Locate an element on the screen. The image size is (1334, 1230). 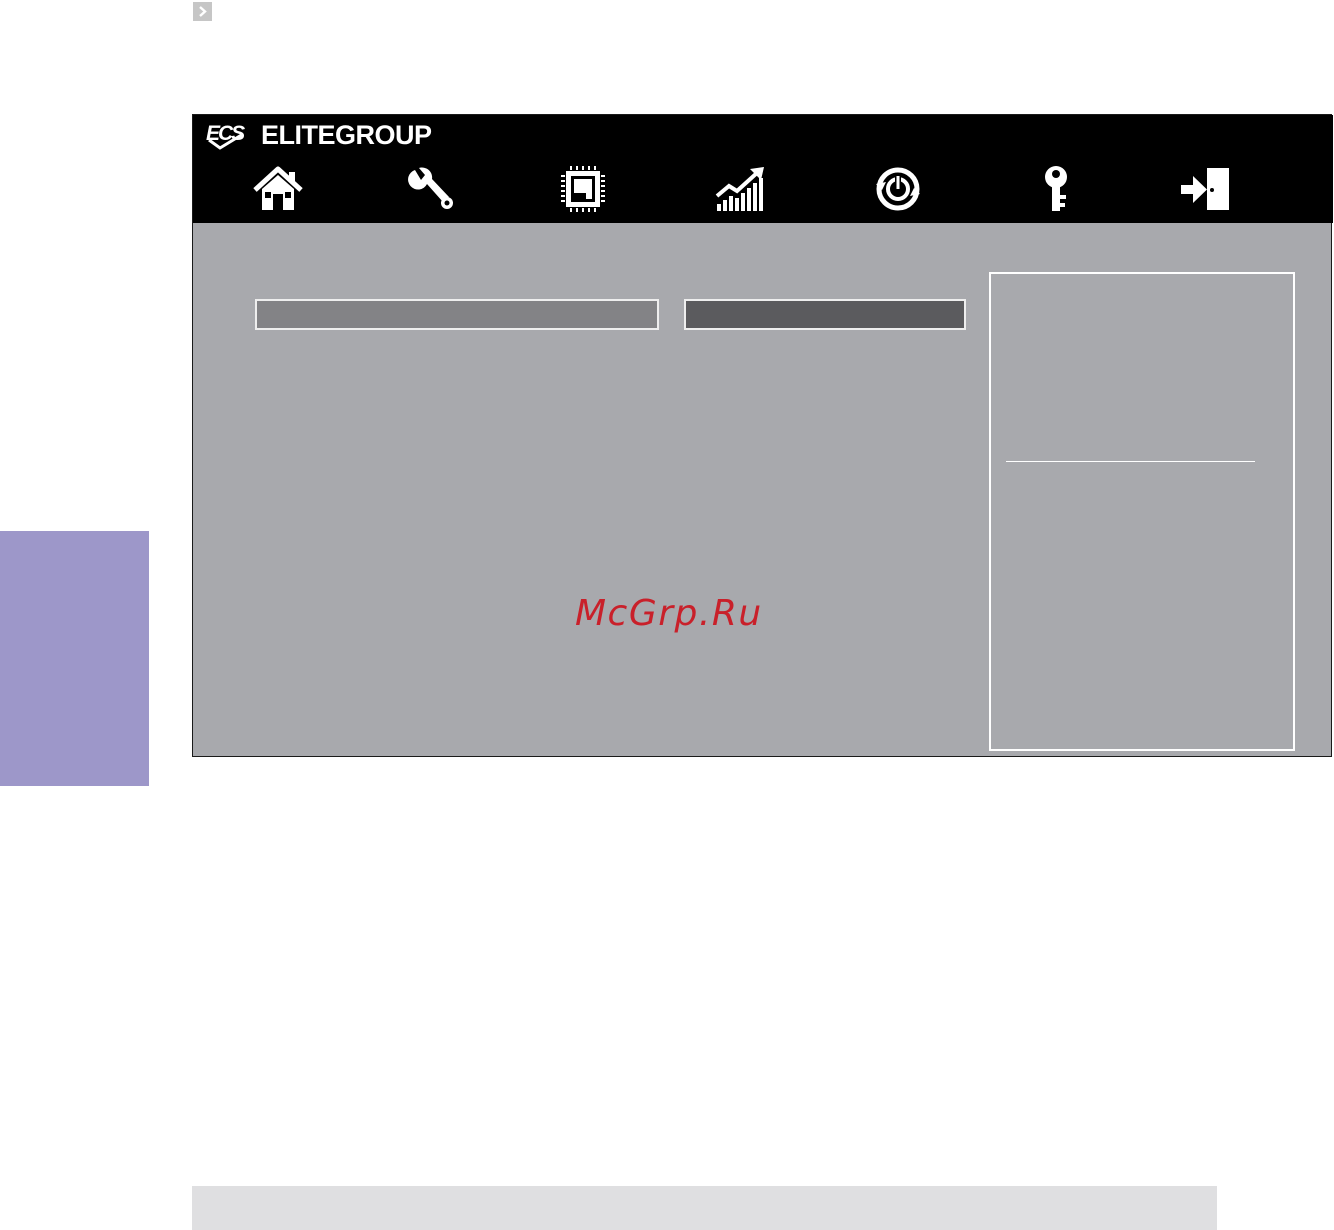
chapter-side-tab is located at coordinates (74, 658).